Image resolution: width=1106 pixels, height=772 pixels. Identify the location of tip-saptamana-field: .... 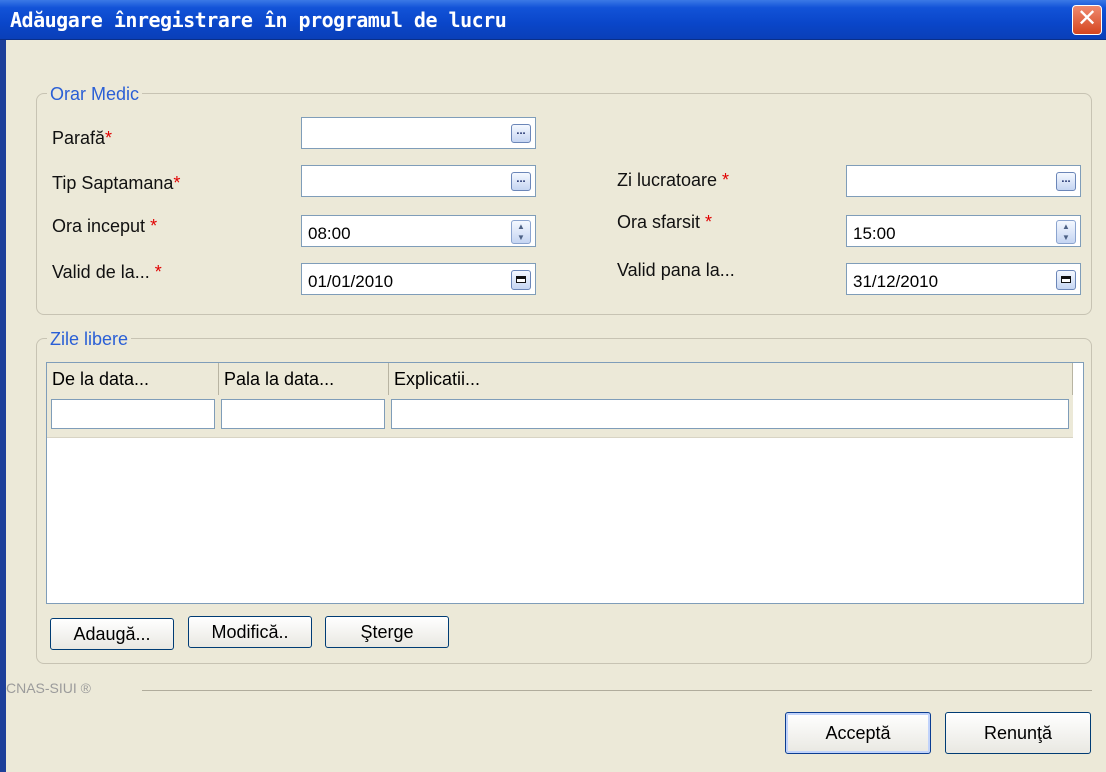
(418, 181).